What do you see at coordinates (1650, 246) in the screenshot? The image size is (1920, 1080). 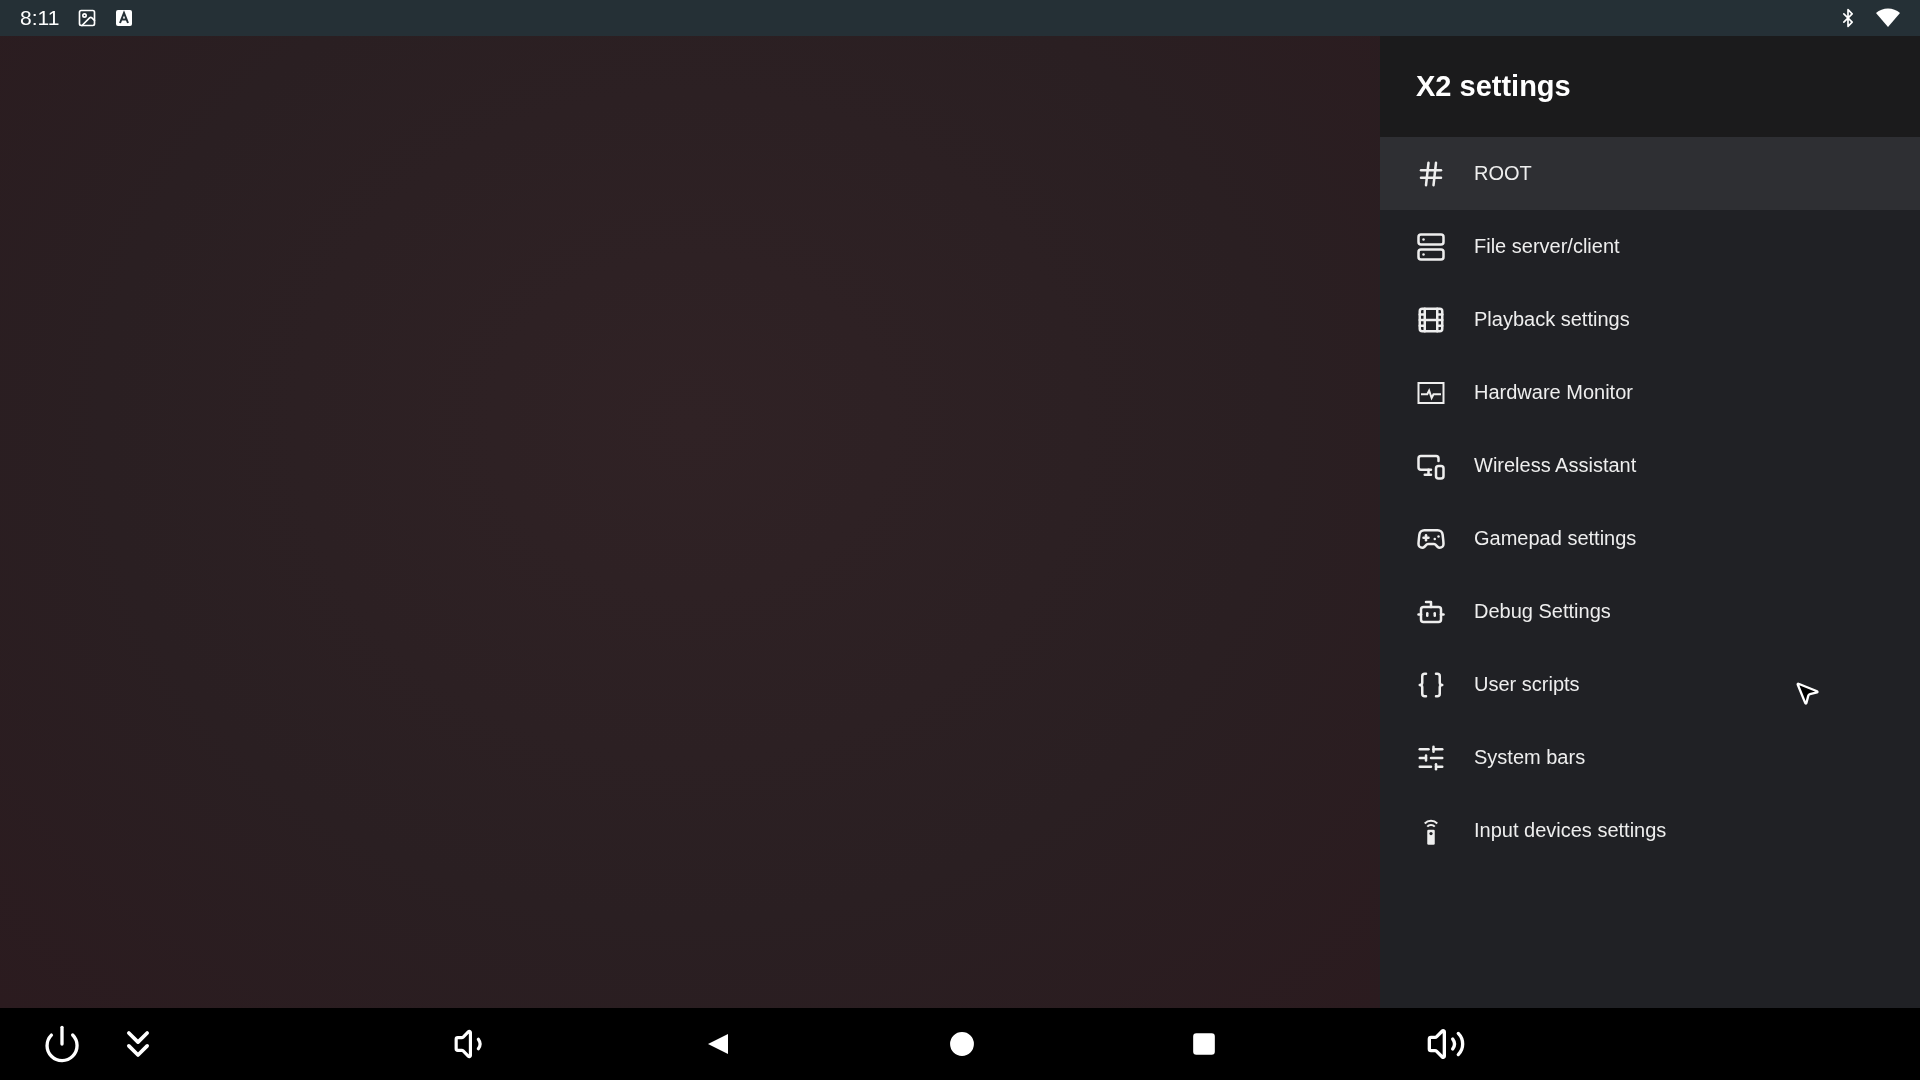 I see `settings-item: File server/client` at bounding box center [1650, 246].